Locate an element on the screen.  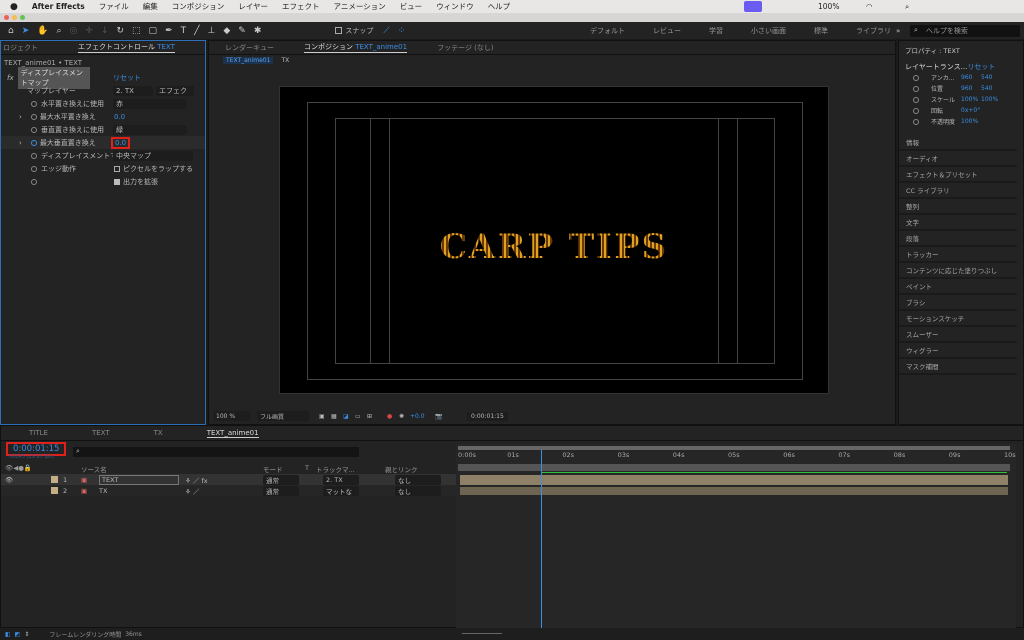
tab-title: TITLE is located at coordinates (38, 433).